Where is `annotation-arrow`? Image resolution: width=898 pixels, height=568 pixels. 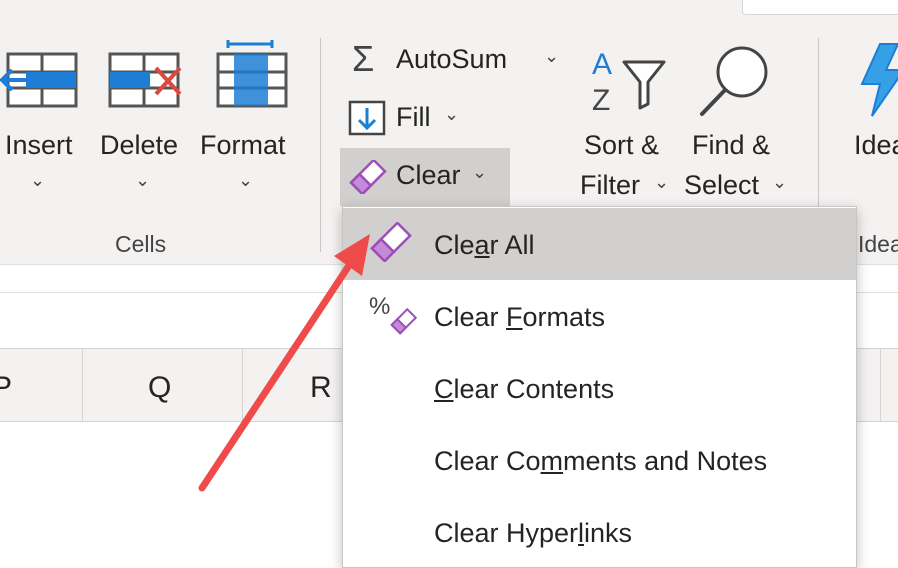
annotation-arrow is located at coordinates (284, 363).